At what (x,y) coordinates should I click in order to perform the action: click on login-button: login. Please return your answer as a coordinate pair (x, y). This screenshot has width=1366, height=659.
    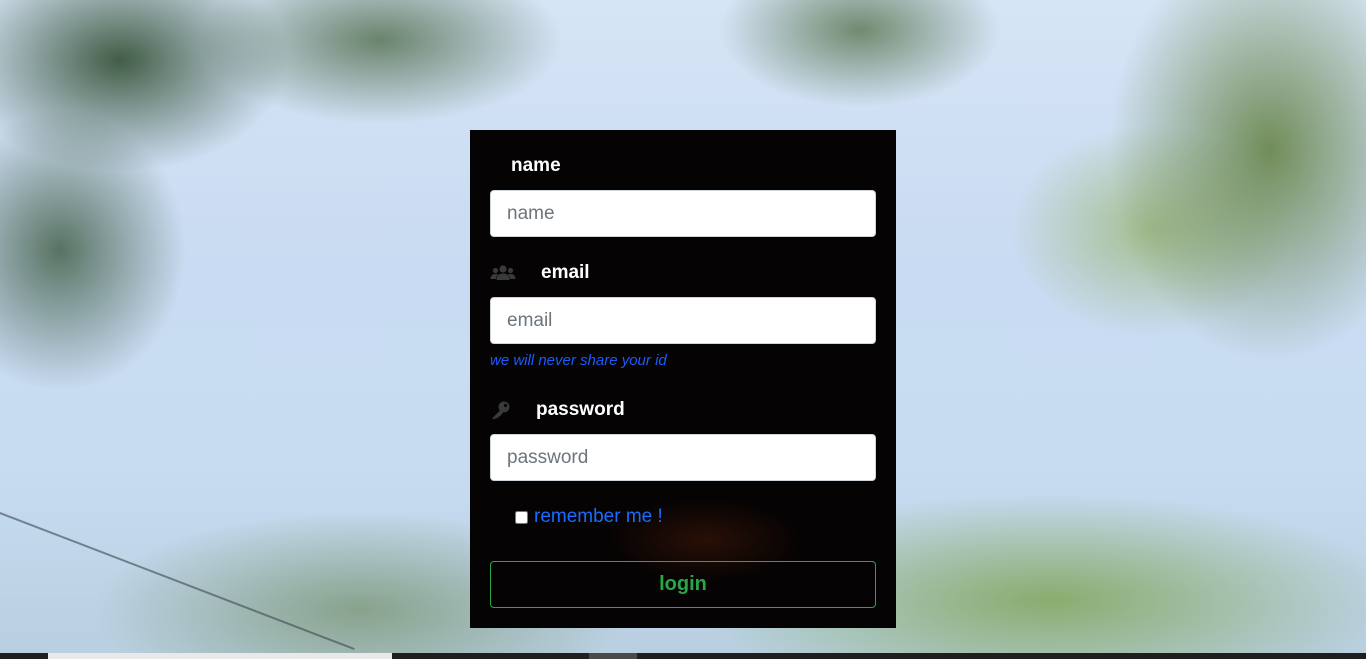
    Looking at the image, I should click on (683, 584).